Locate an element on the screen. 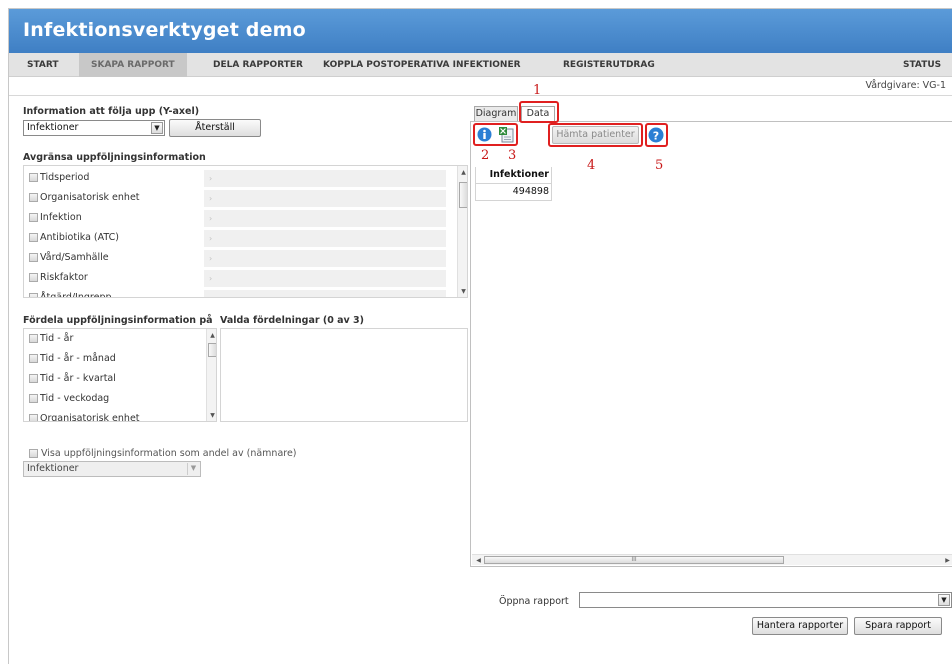  limit-scrollbar: ▲ ▼ is located at coordinates (462, 231).